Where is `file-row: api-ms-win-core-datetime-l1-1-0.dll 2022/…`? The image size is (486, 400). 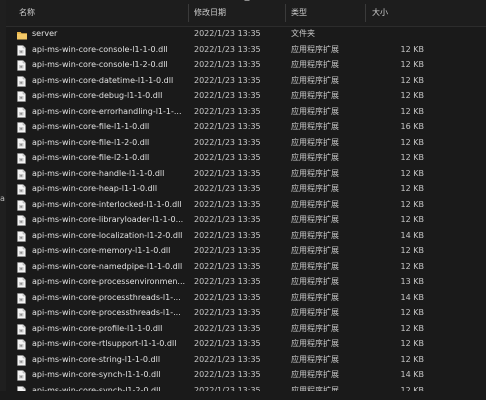 file-row: api-ms-win-core-datetime-l1-1-0.dll 2022/… is located at coordinates (246, 81).